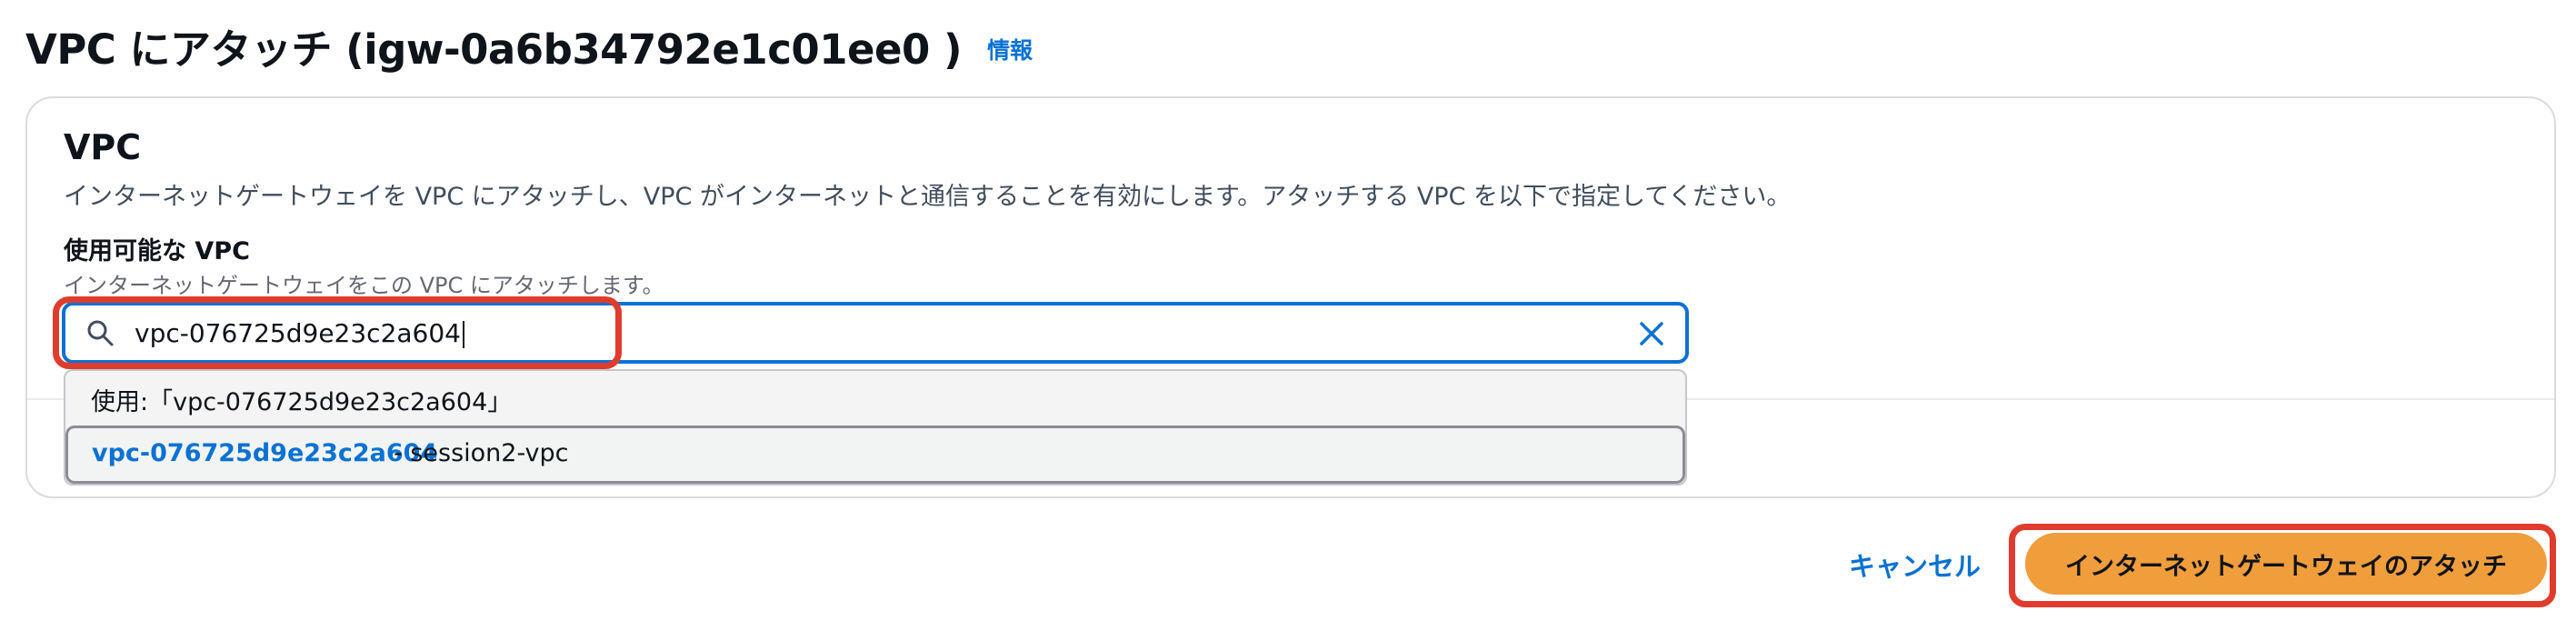  What do you see at coordinates (875, 455) in the screenshot?
I see `vpc-option: vpc-076725d9e23c2a604 - session2-vpc` at bounding box center [875, 455].